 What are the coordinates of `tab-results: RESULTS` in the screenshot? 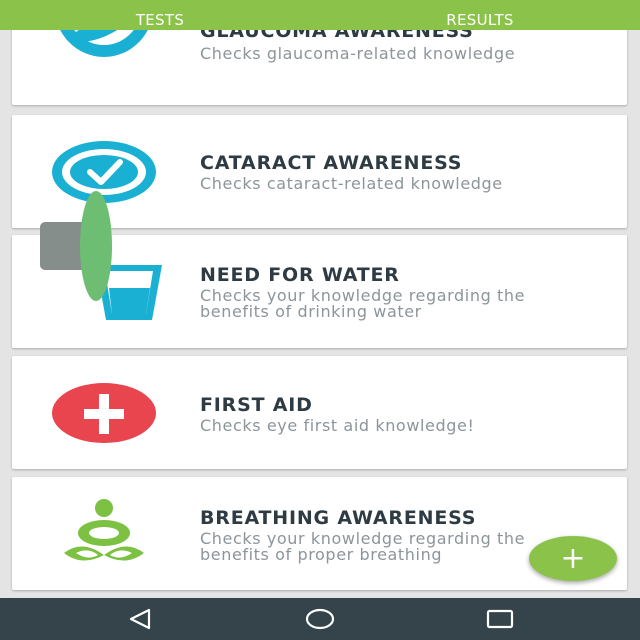 It's located at (480, 15).